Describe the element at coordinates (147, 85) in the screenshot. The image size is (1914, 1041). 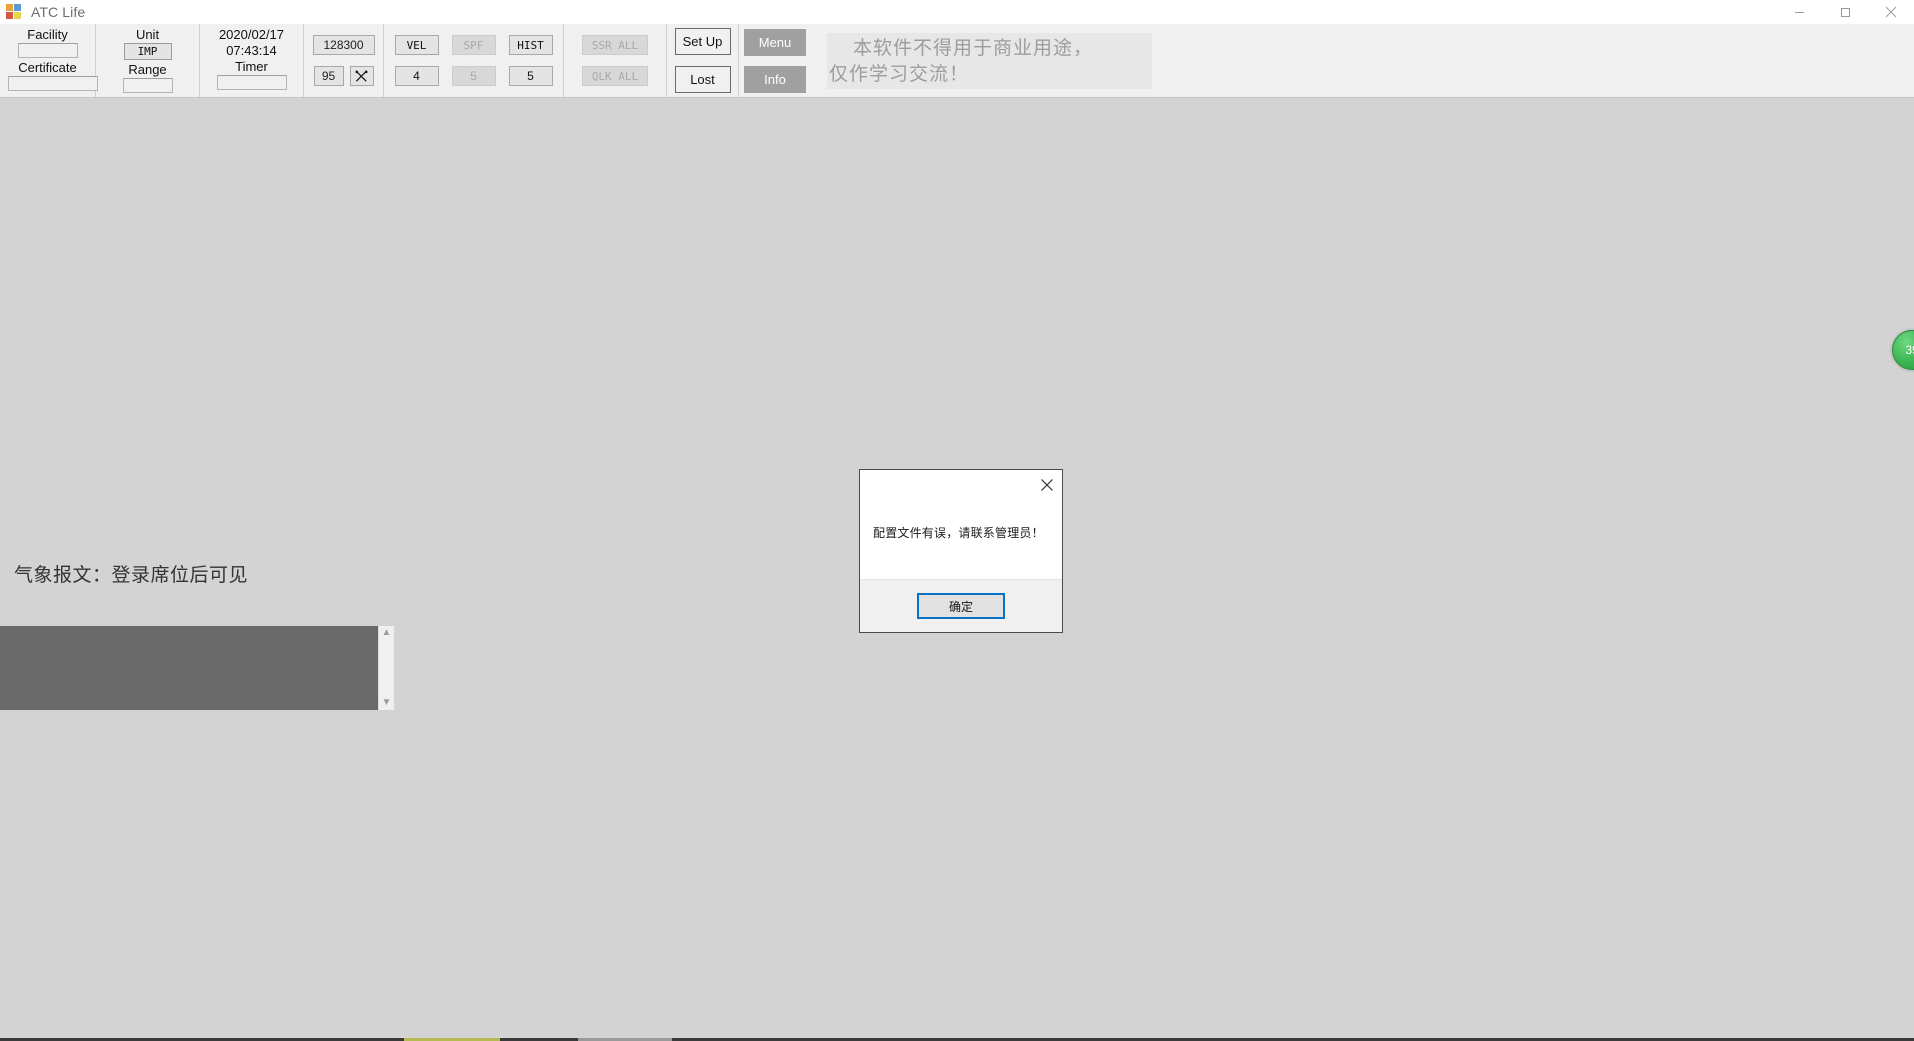
I see `range-input` at that location.